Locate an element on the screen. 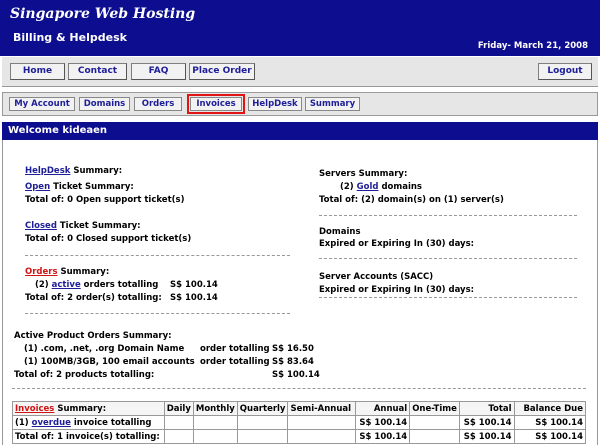 This screenshot has height=445, width=600. closed-ticket-label: Ticket Summary: is located at coordinates (98, 226).